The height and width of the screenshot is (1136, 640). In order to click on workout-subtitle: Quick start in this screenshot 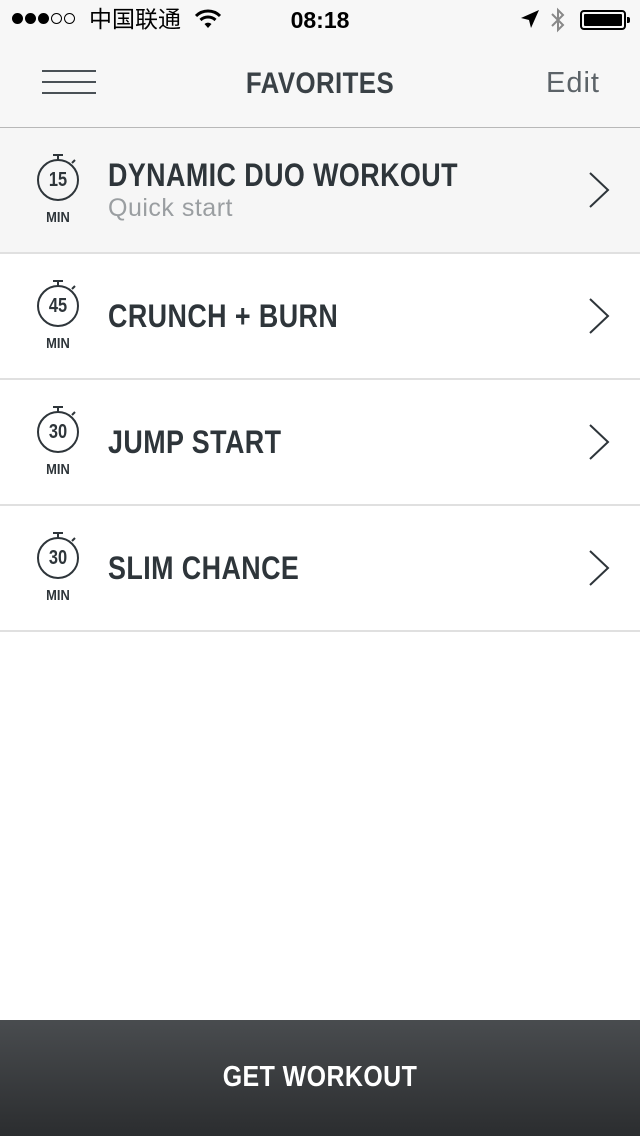, I will do `click(170, 208)`.